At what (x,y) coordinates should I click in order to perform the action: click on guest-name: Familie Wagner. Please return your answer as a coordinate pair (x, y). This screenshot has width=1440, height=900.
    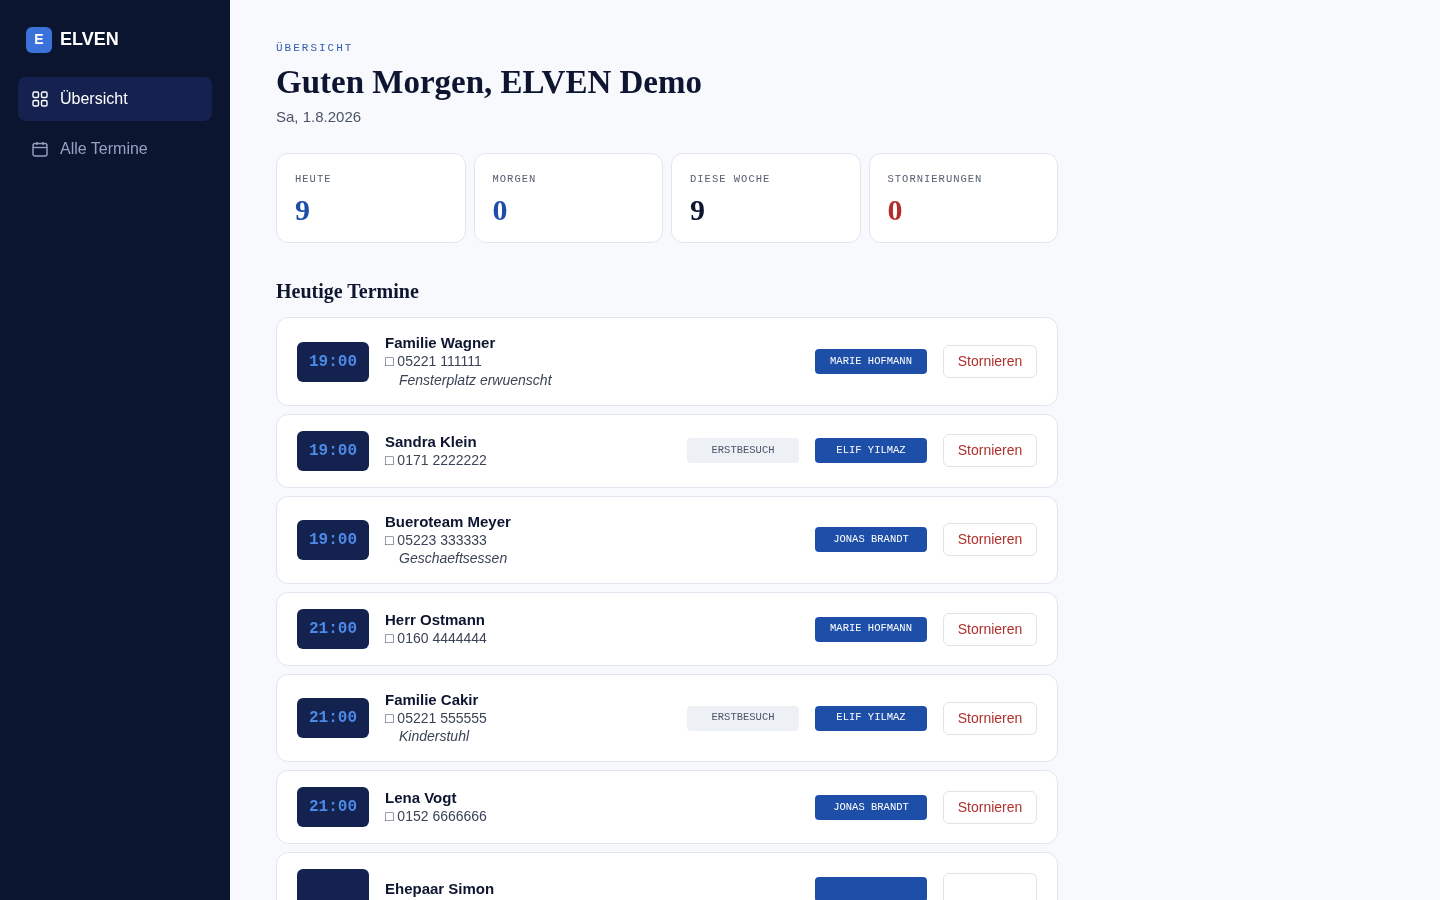
    Looking at the image, I should click on (441, 343).